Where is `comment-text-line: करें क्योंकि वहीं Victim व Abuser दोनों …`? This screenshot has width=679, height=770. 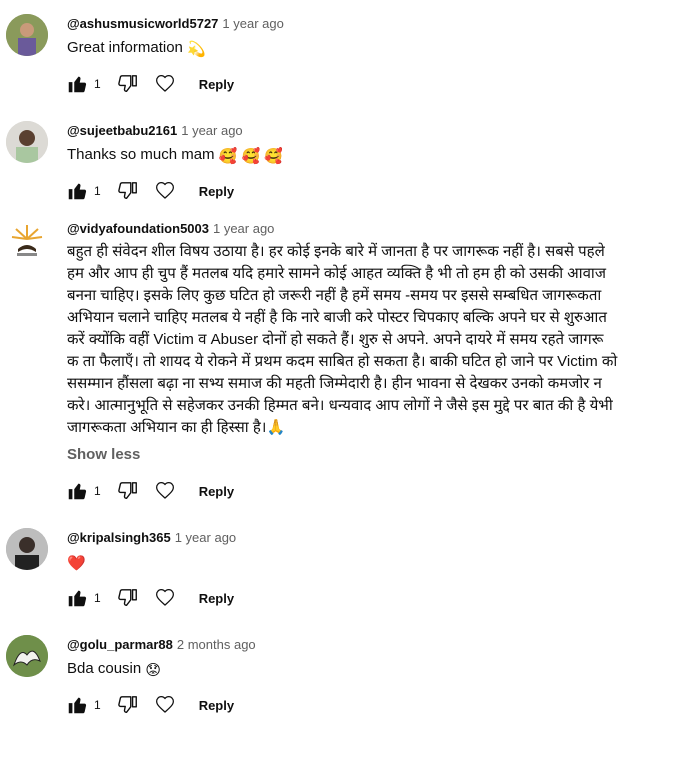 comment-text-line: करें क्योंकि वहीं Victim व Abuser दोनों … is located at coordinates (335, 339).